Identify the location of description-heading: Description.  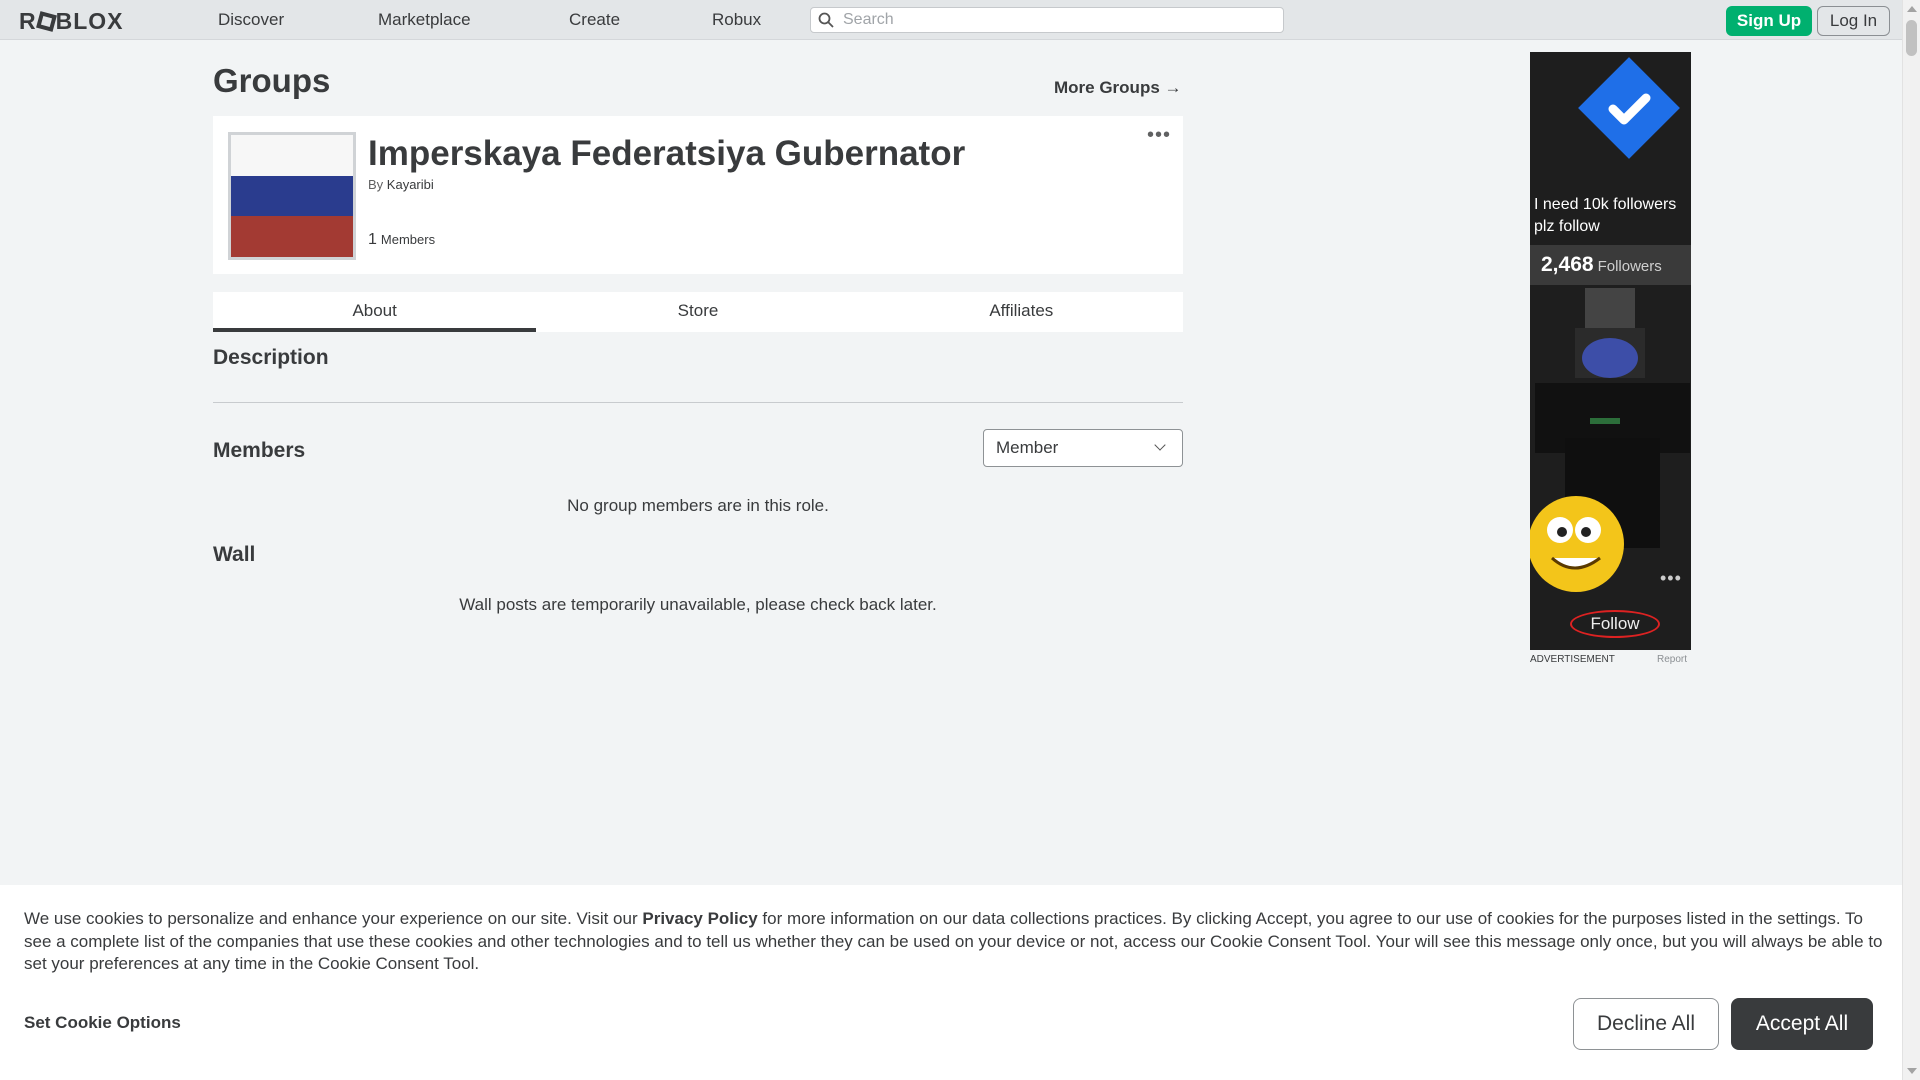
(271, 357).